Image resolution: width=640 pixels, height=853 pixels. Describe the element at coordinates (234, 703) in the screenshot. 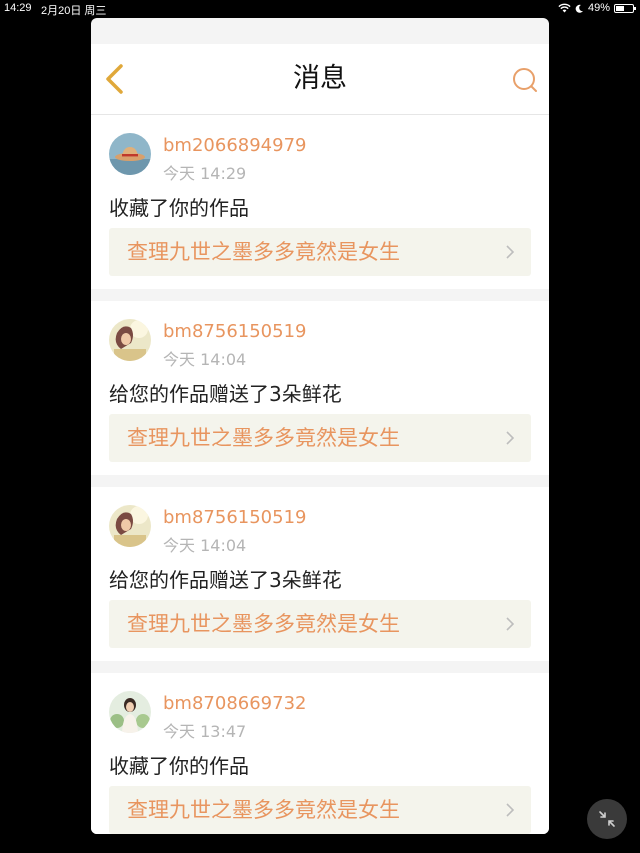

I see `username: bm8708669732` at that location.